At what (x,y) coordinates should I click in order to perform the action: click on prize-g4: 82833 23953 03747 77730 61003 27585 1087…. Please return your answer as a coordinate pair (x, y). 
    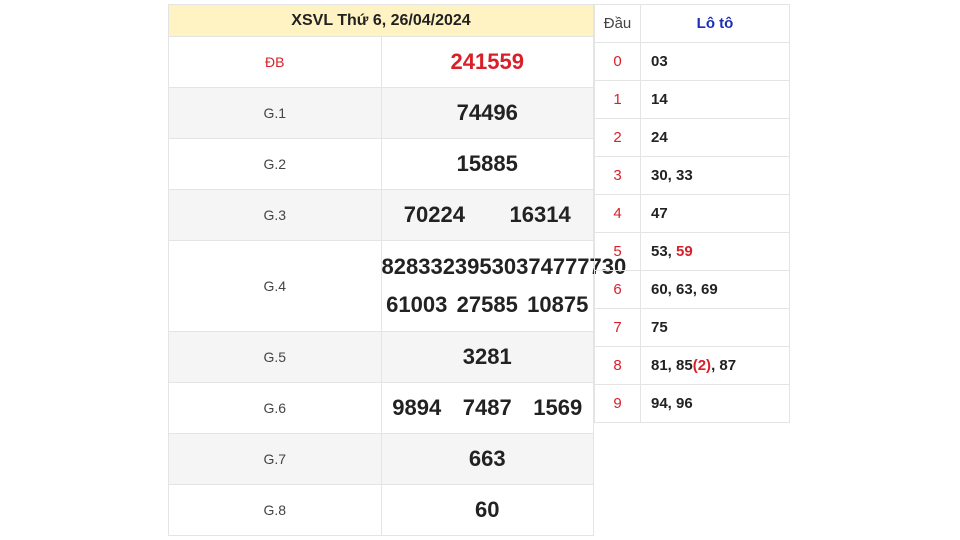
    Looking at the image, I should click on (503, 286).